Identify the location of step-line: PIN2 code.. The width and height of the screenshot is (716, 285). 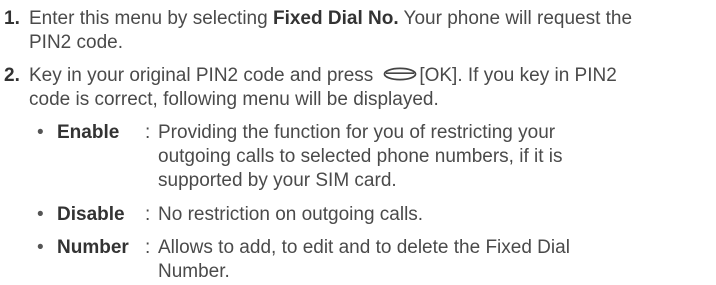
(76, 42).